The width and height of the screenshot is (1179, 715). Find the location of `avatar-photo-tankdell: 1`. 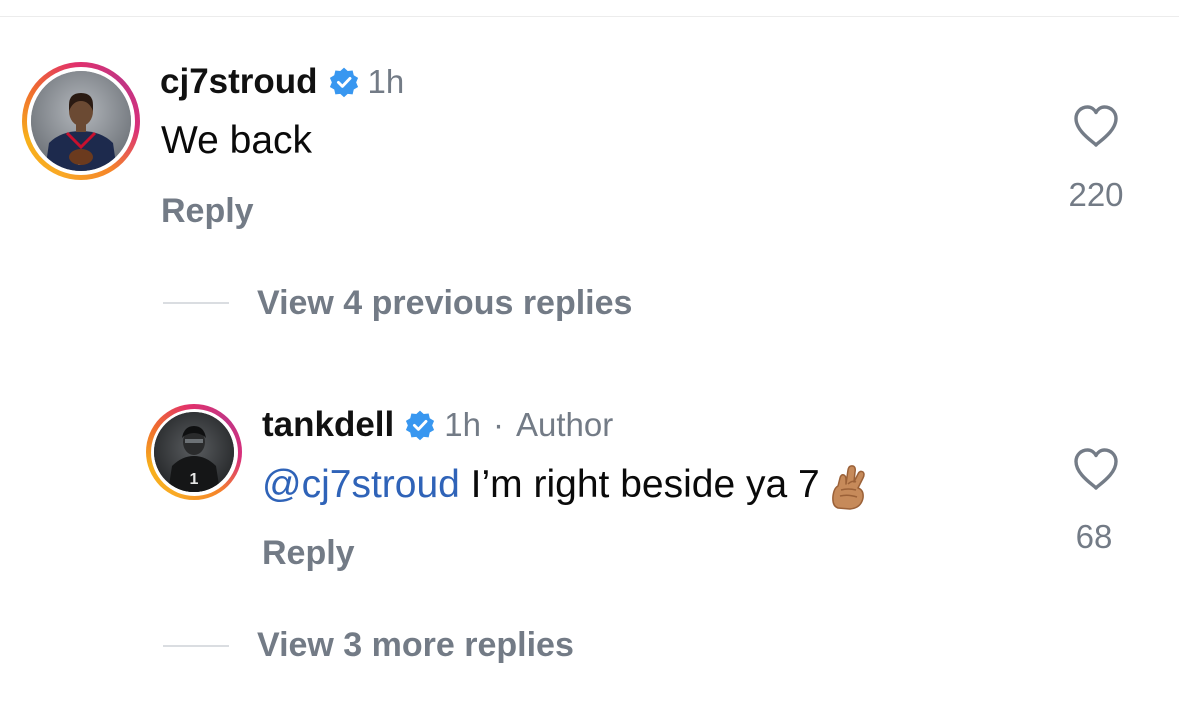

avatar-photo-tankdell: 1 is located at coordinates (194, 452).